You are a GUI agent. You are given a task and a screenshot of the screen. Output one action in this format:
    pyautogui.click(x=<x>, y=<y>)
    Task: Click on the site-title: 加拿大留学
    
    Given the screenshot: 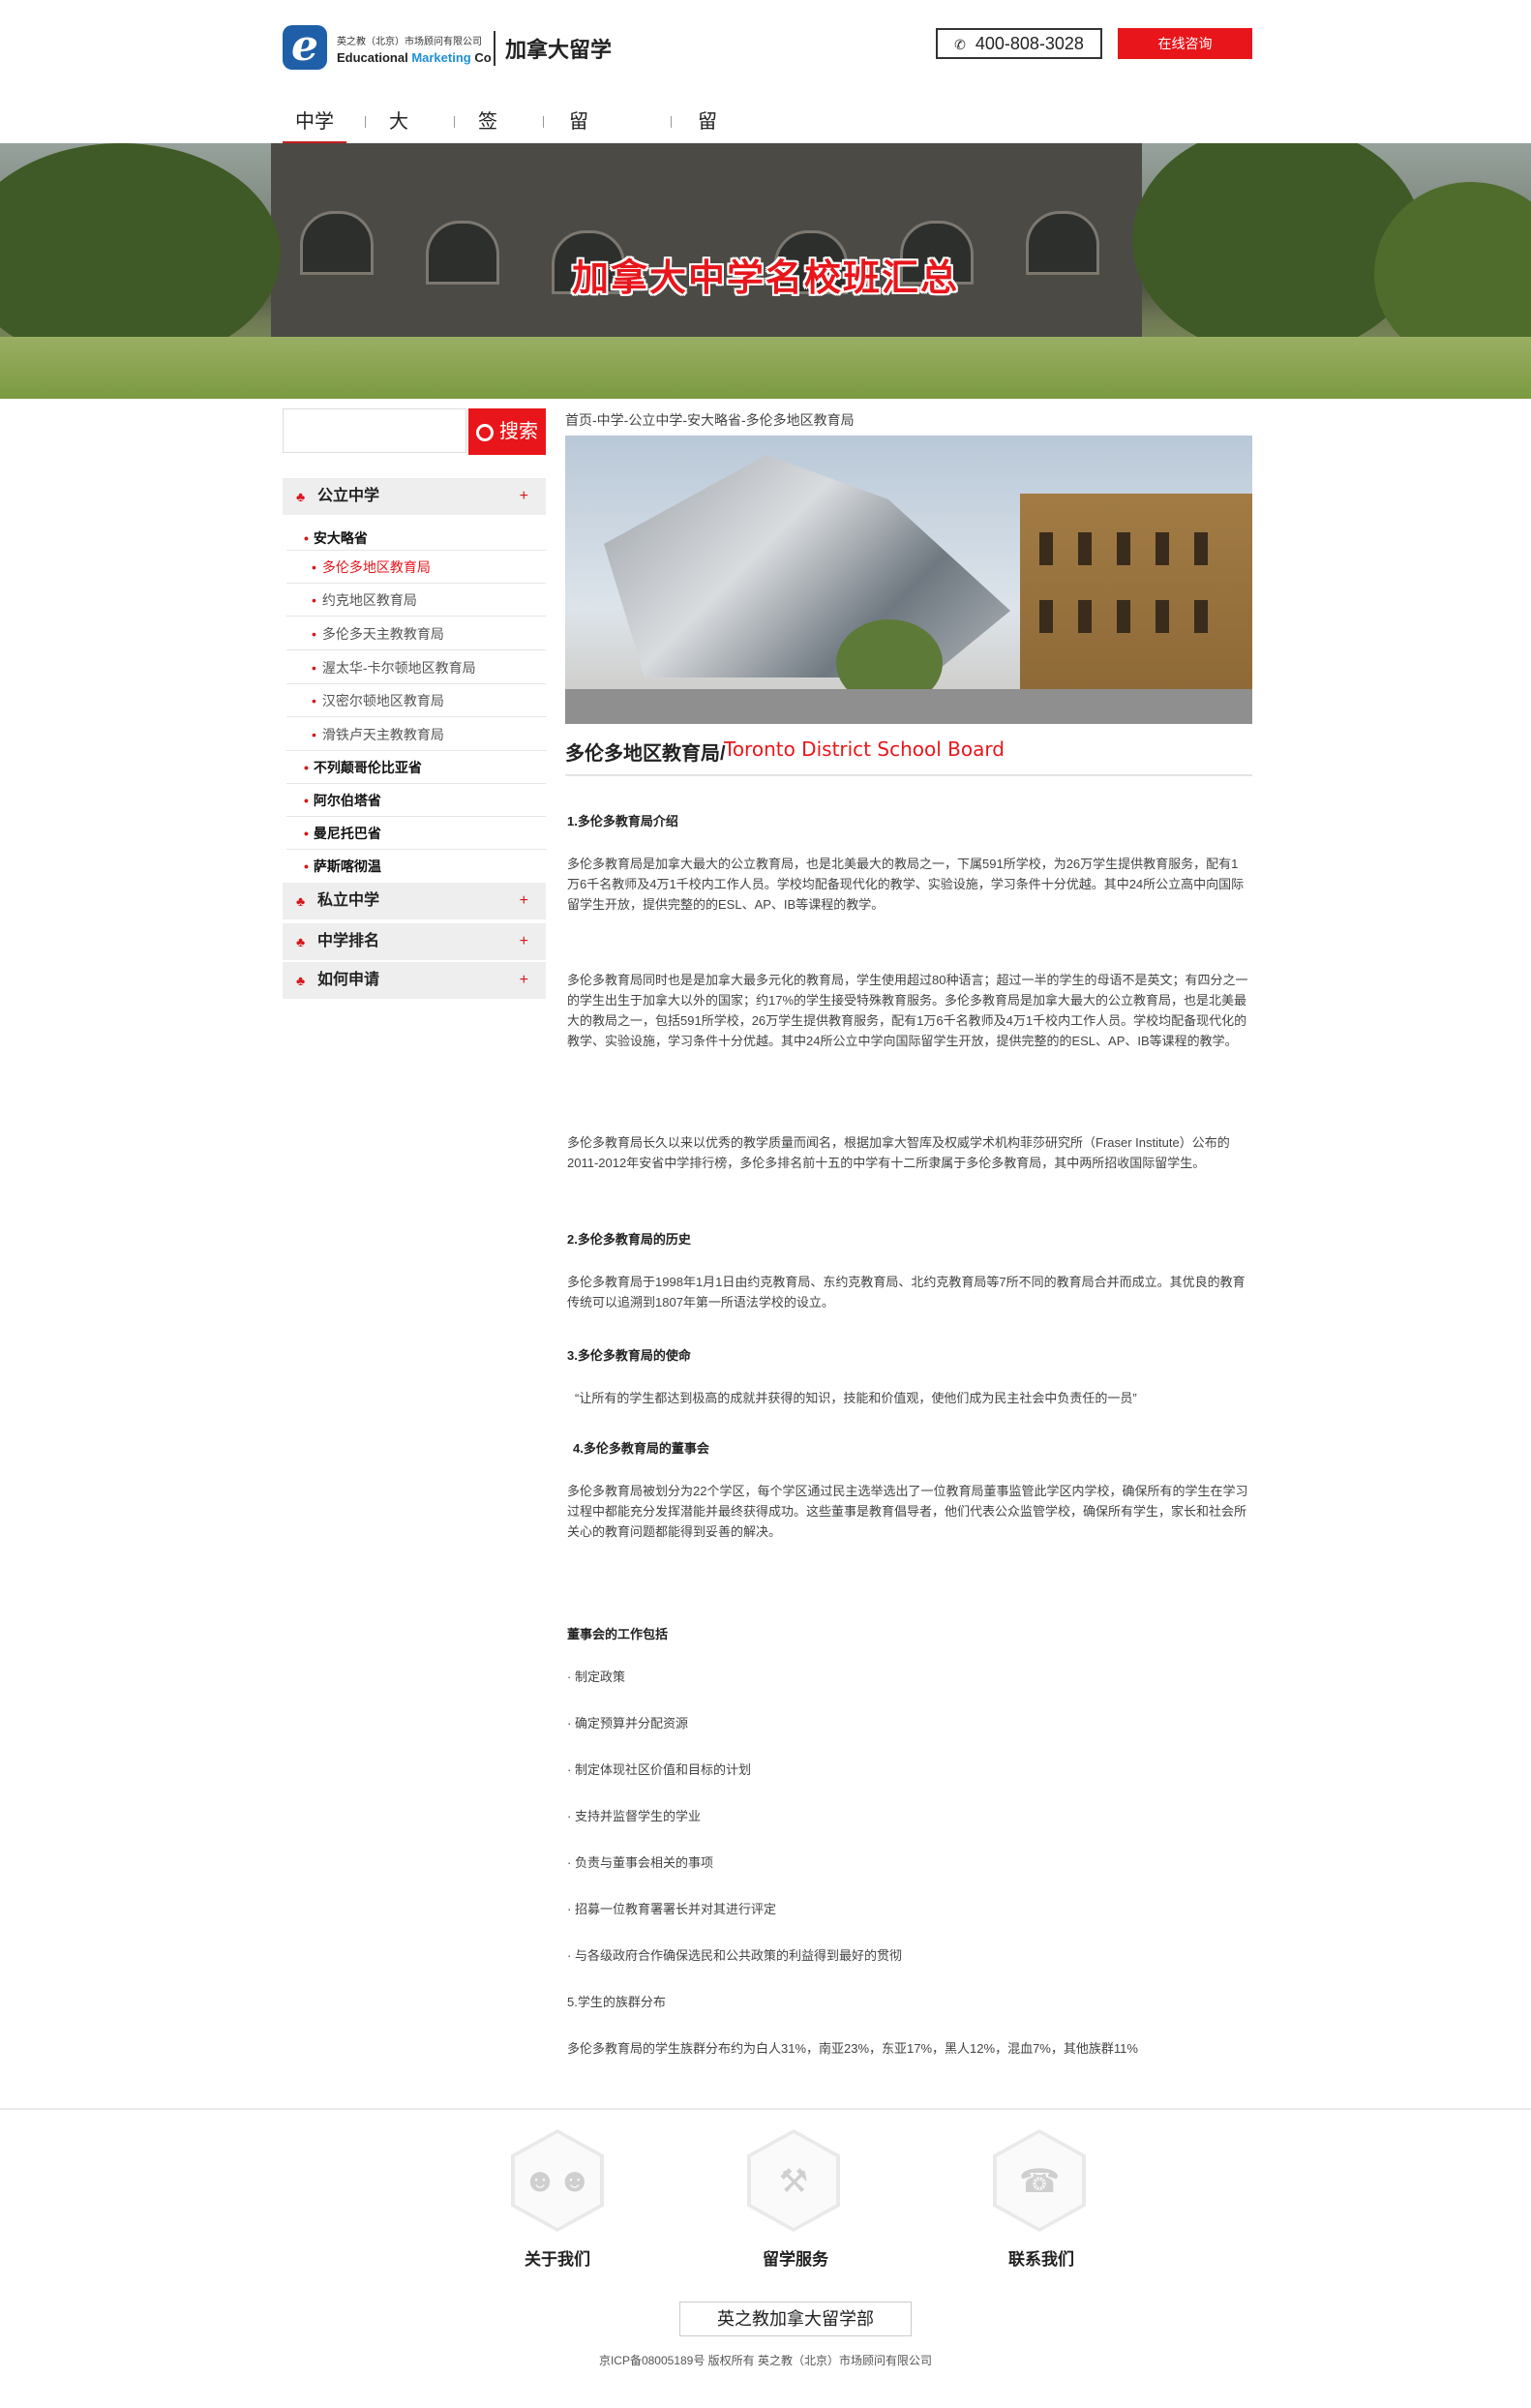 What is the action you would take?
    pyautogui.click(x=559, y=50)
    